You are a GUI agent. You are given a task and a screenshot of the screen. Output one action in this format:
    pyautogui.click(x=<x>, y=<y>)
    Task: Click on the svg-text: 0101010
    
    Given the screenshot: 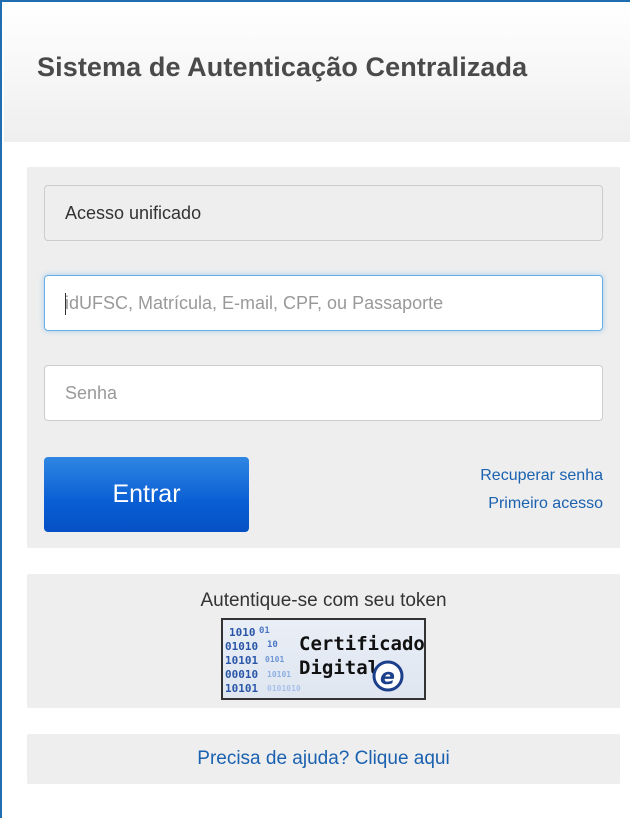 What is the action you would take?
    pyautogui.click(x=284, y=688)
    